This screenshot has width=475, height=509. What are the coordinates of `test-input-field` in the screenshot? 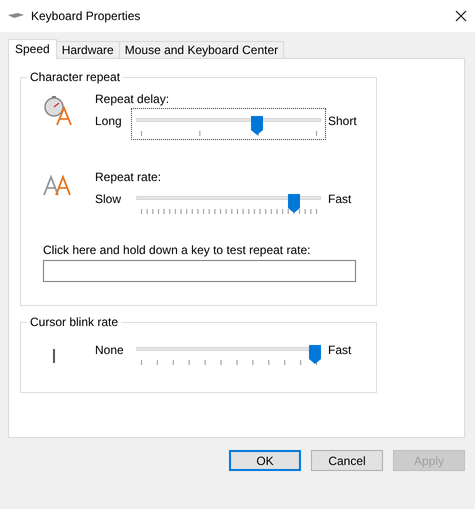 It's located at (199, 271).